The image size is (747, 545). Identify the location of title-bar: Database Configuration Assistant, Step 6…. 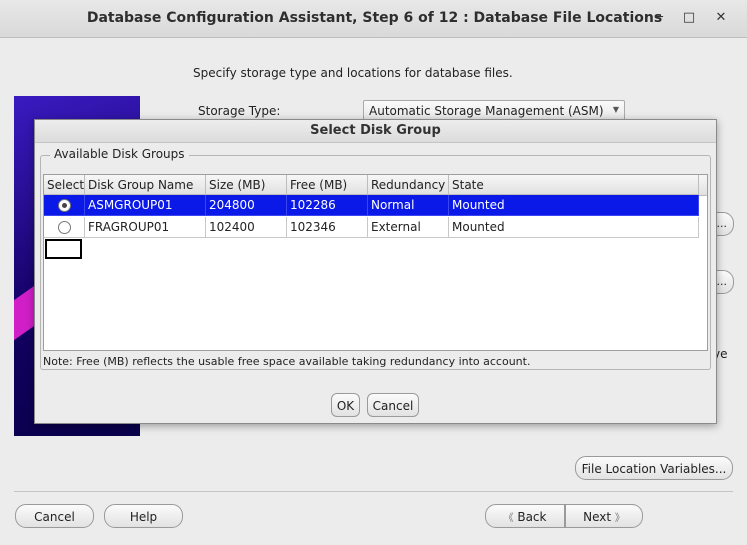
(373, 19).